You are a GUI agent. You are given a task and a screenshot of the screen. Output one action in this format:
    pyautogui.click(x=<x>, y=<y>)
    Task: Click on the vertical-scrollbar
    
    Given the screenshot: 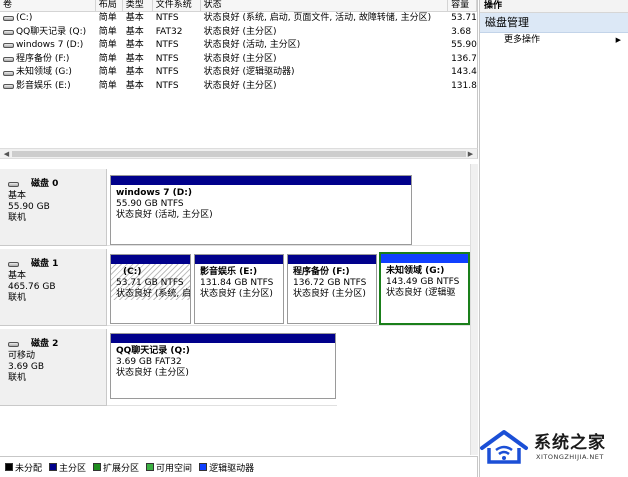 What is the action you would take?
    pyautogui.click(x=474, y=309)
    